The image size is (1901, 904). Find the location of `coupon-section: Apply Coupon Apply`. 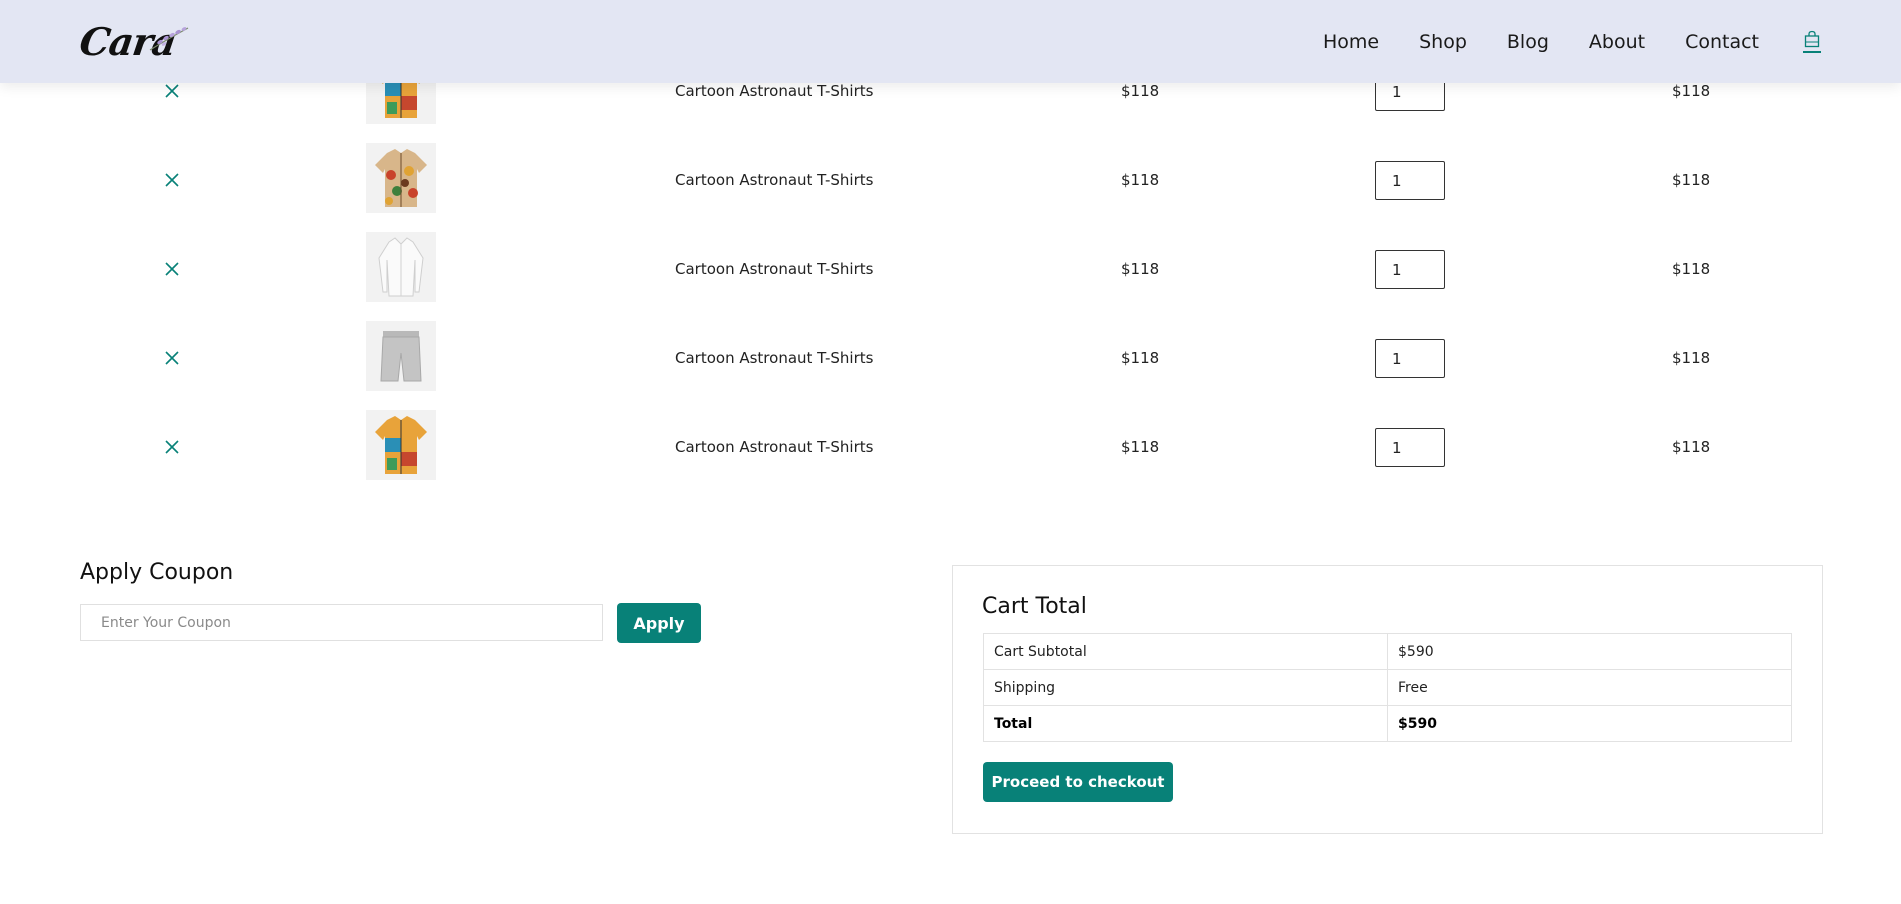

coupon-section: Apply Coupon Apply is located at coordinates (390, 601).